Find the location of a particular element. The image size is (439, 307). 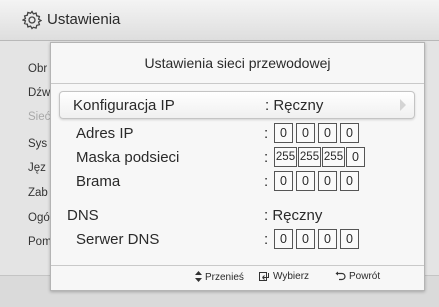

dns-server-label: Serwer DNS is located at coordinates (118, 239).